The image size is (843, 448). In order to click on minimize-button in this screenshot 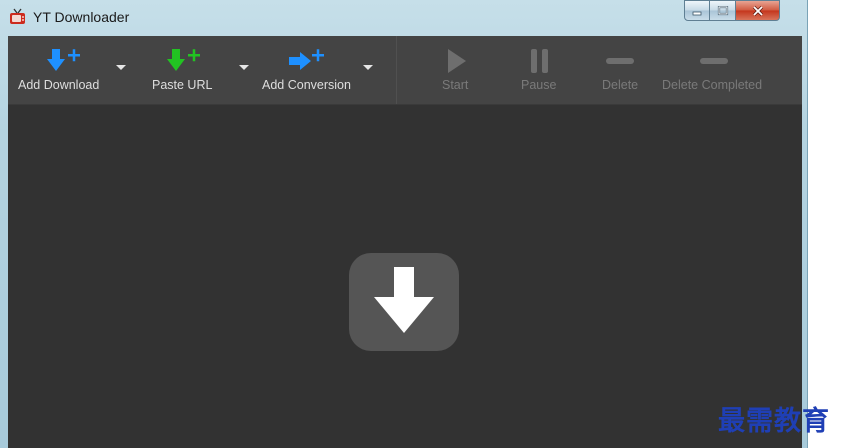, I will do `click(697, 10)`.